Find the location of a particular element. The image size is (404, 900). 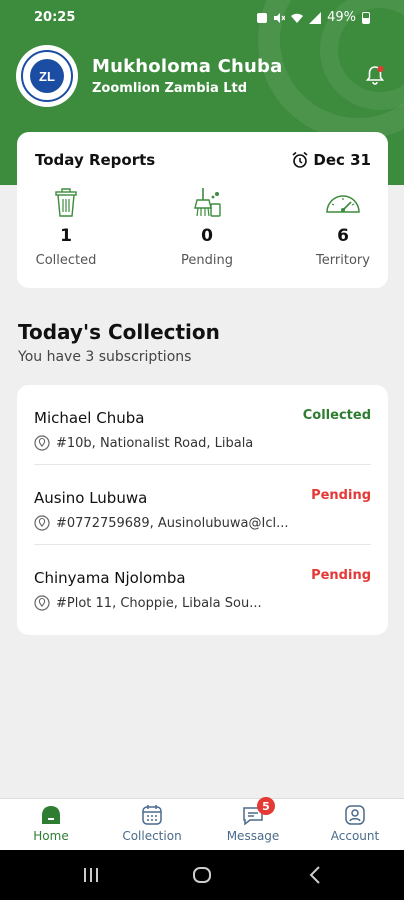

cleaning-broom-icon is located at coordinates (207, 202).